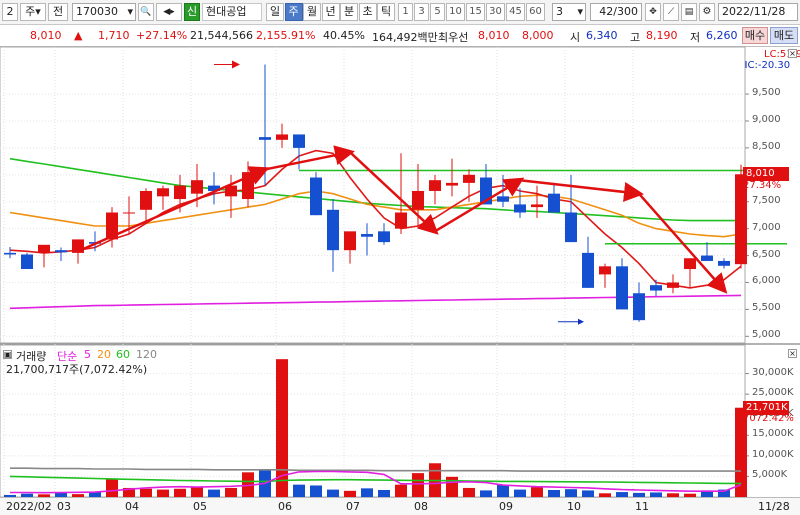  What do you see at coordinates (275, 12) in the screenshot?
I see `period-tab-0: 일` at bounding box center [275, 12].